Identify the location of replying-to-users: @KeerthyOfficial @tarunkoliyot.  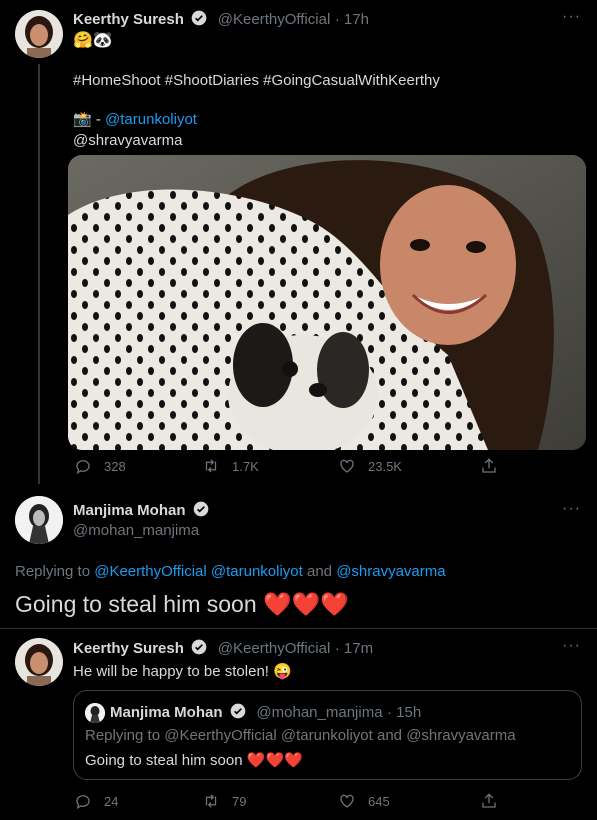
(198, 571).